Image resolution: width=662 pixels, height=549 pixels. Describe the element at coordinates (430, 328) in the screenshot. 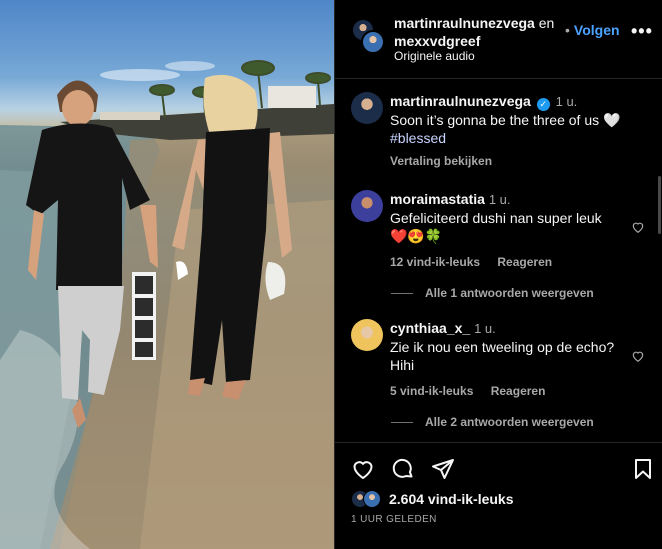

I see `comment-username: cynthiaa_x_` at that location.